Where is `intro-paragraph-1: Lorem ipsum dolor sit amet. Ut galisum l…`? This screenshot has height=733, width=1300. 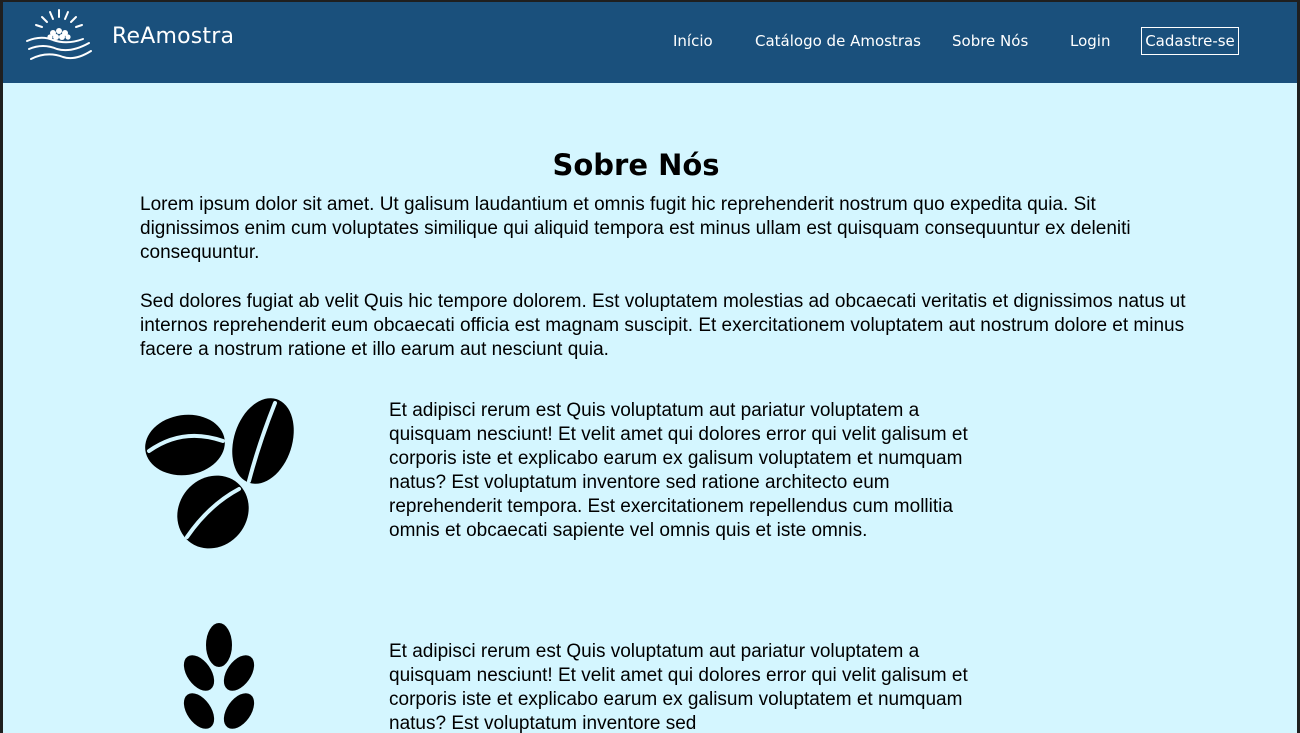
intro-paragraph-1: Lorem ipsum dolor sit amet. Ut galisum l… is located at coordinates (635, 228).